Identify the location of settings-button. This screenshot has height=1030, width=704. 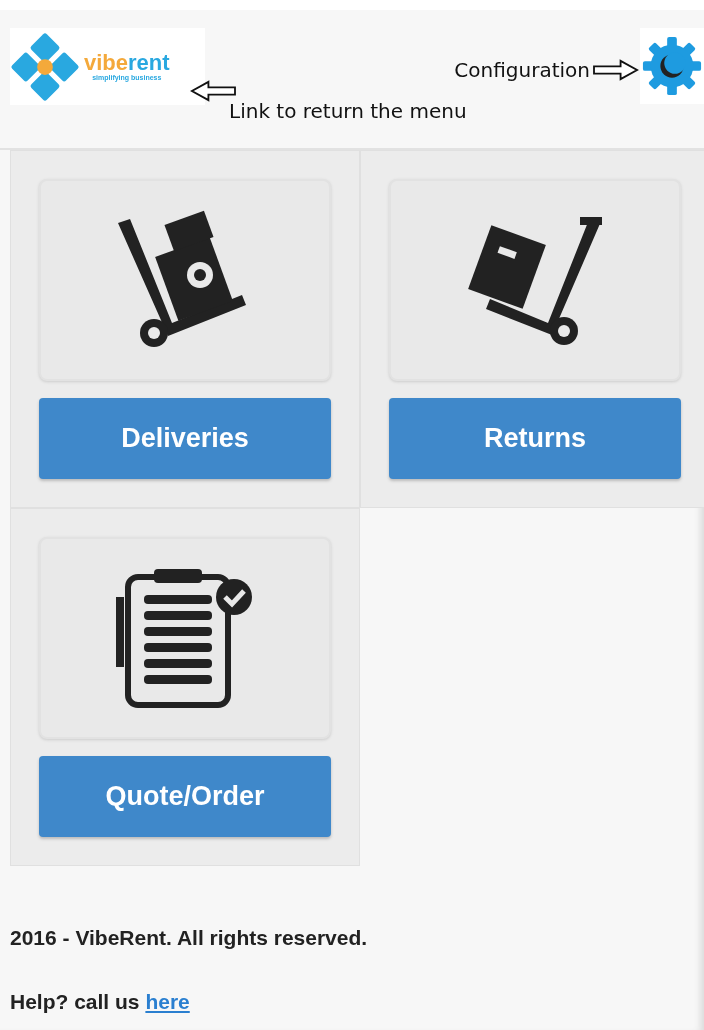
(672, 66).